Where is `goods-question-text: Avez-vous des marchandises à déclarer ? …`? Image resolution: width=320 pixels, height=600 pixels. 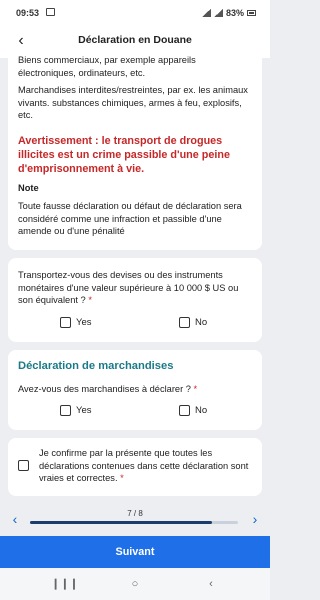
goods-question-text: Avez-vous des marchandises à déclarer ? … is located at coordinates (108, 389).